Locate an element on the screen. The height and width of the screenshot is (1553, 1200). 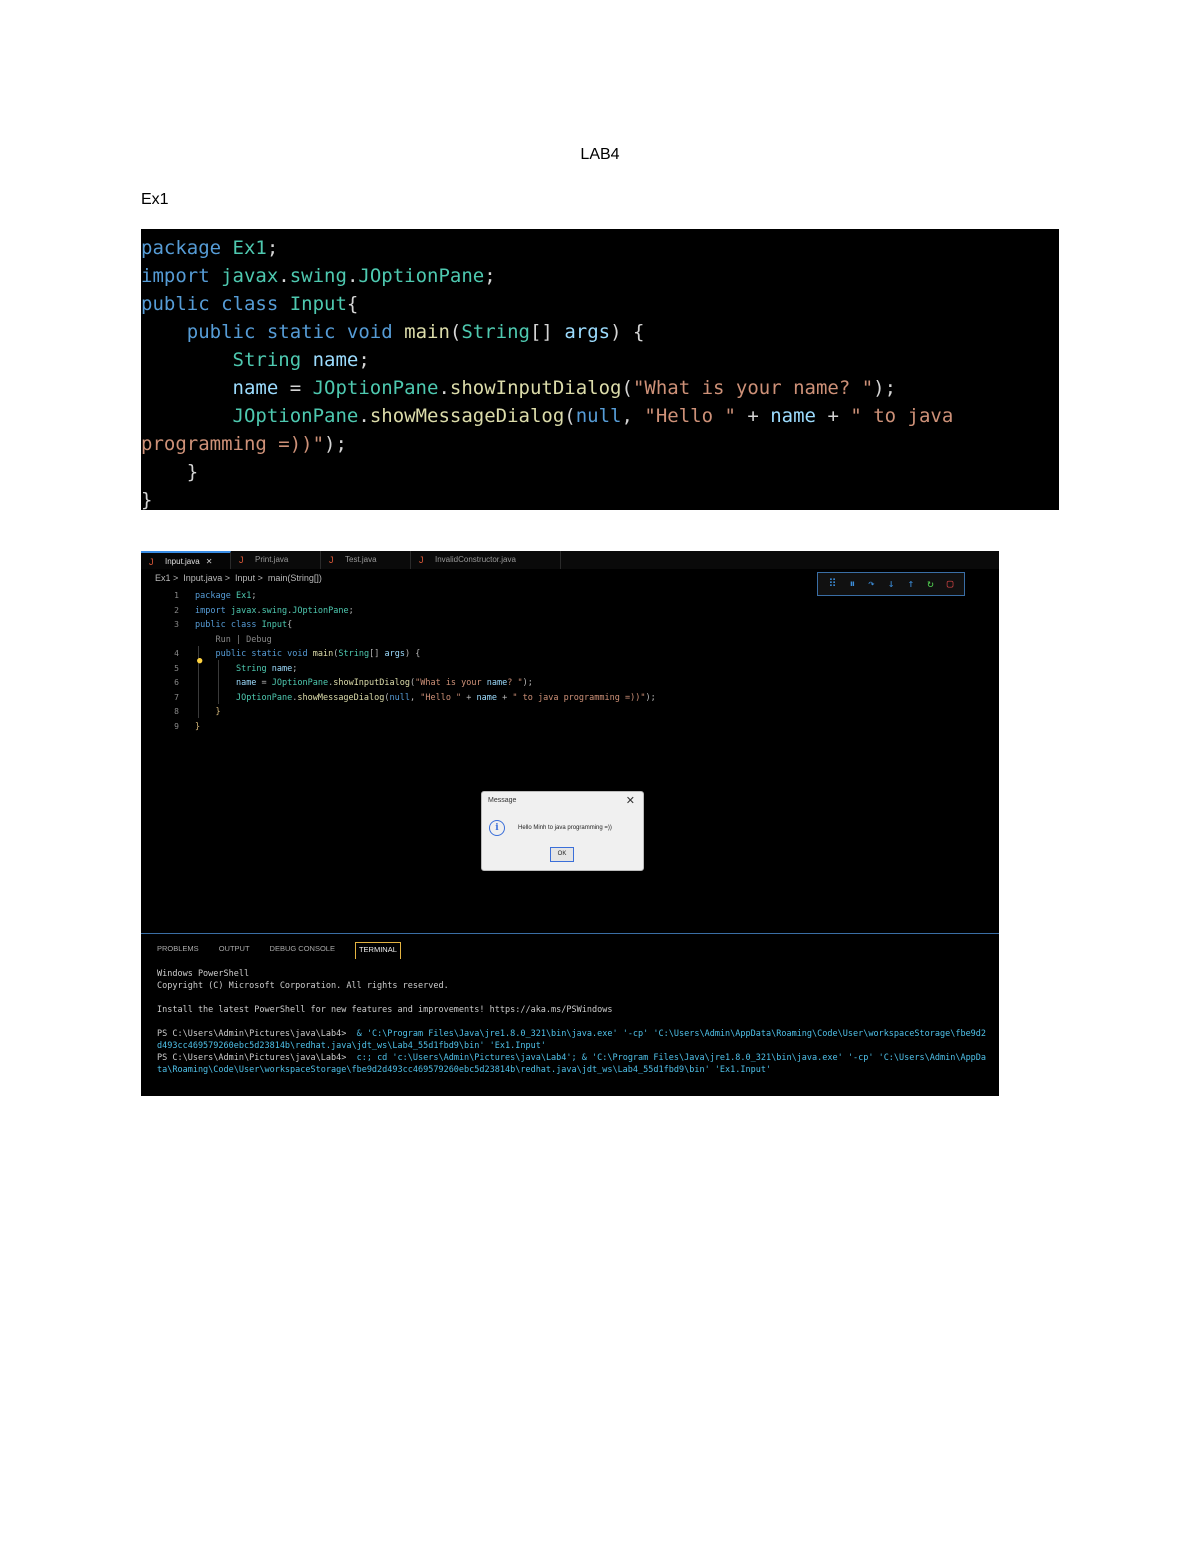
restart-icon: ↻ is located at coordinates (930, 584).